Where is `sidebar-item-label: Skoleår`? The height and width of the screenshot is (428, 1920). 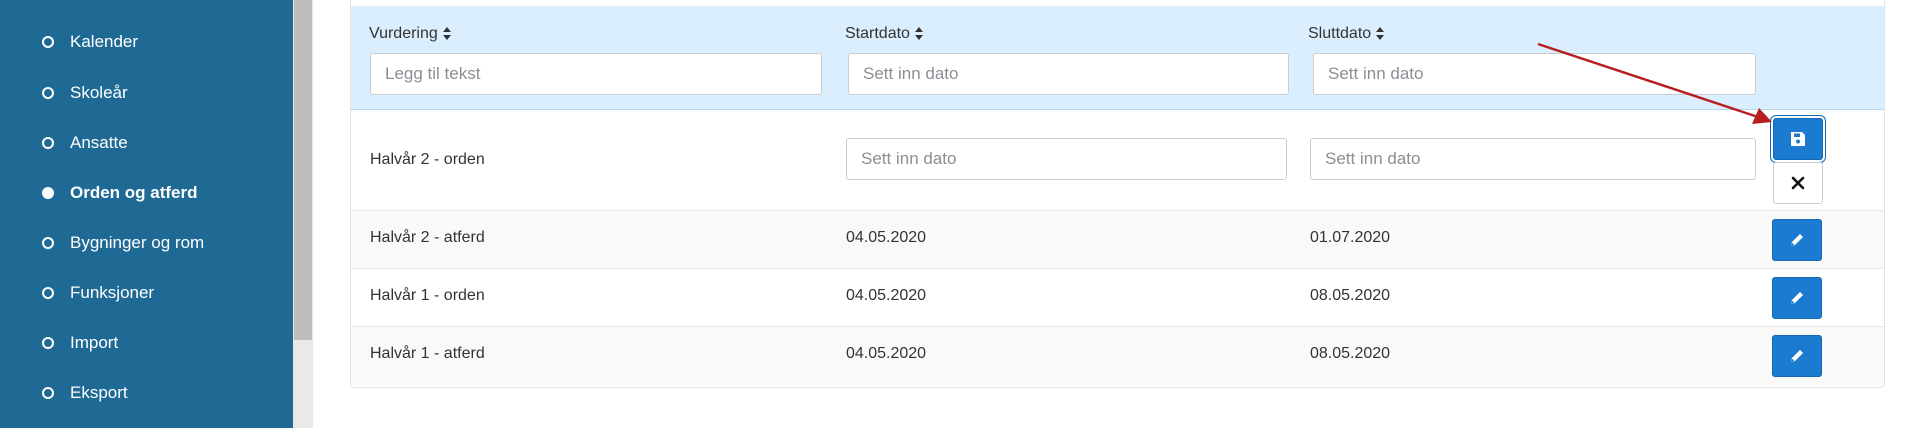
sidebar-item-label: Skoleår is located at coordinates (99, 92).